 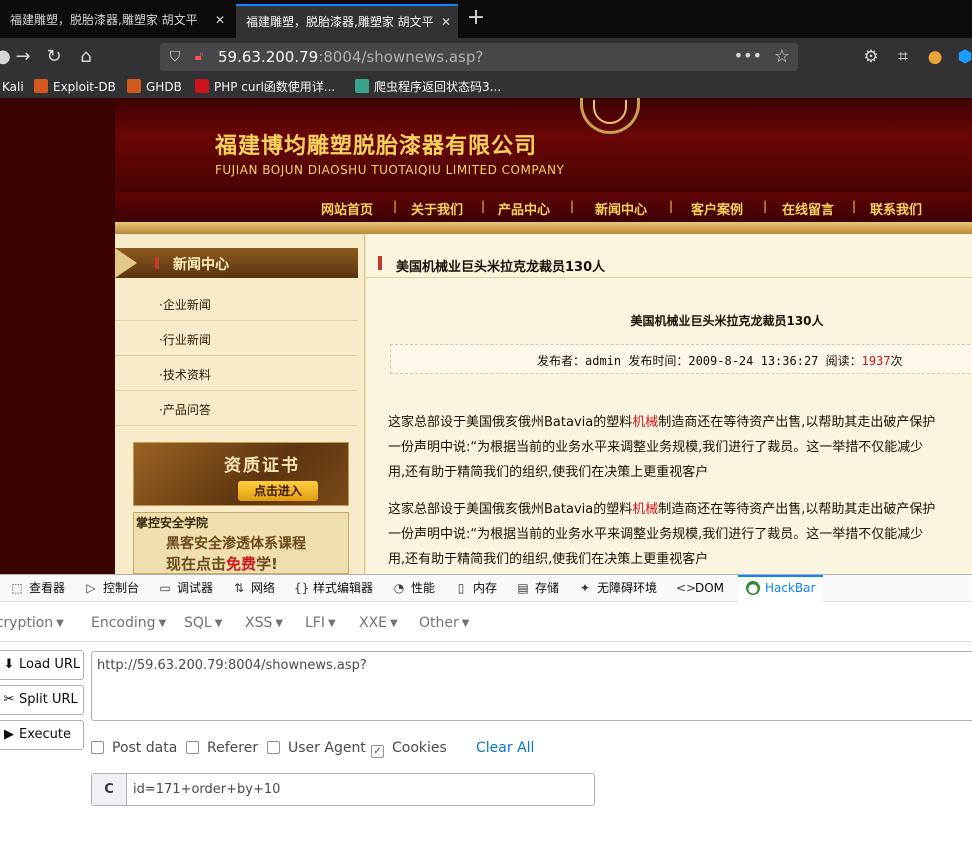 I want to click on menu-products: 产品中心, so click(x=524, y=208).